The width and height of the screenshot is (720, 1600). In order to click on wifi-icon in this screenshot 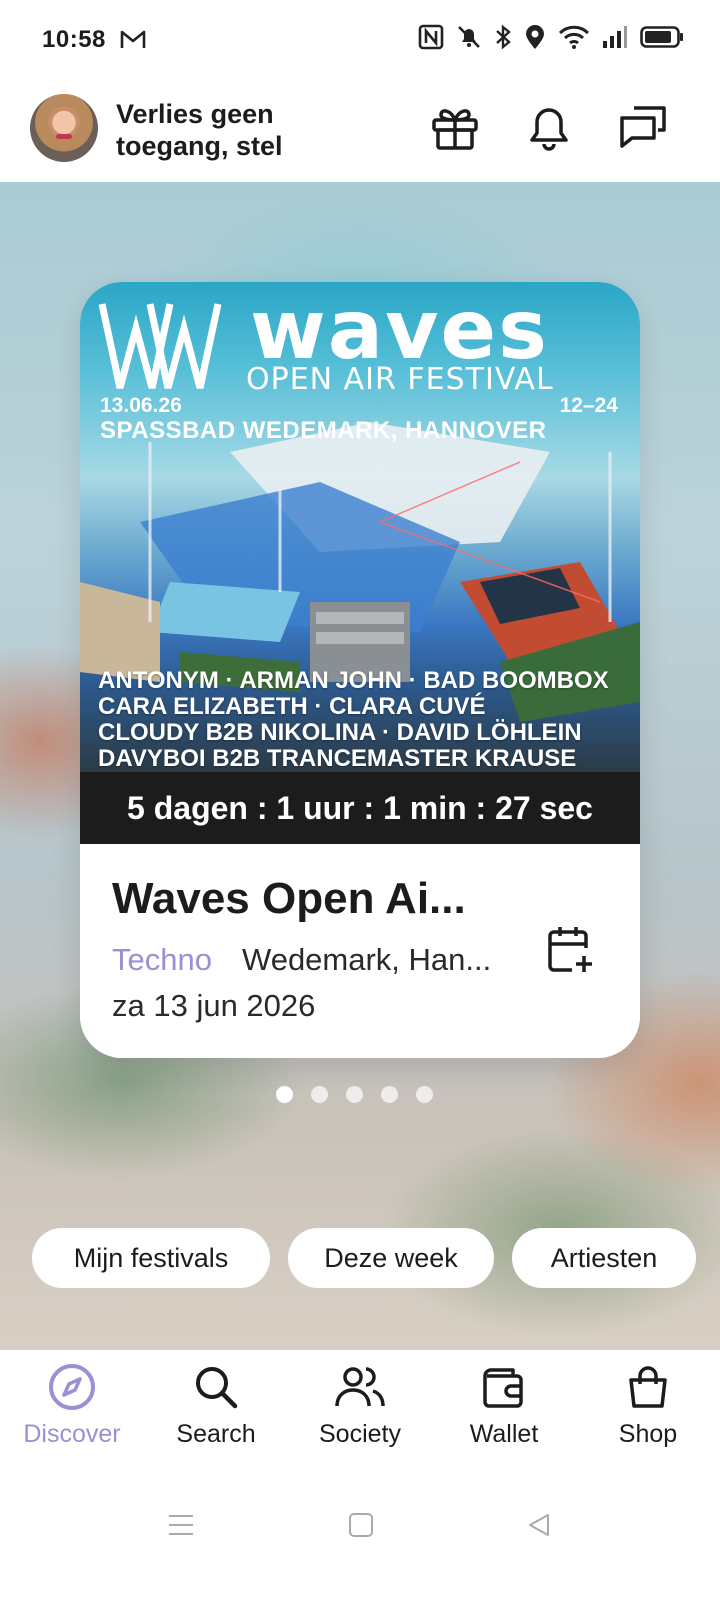, I will do `click(574, 37)`.